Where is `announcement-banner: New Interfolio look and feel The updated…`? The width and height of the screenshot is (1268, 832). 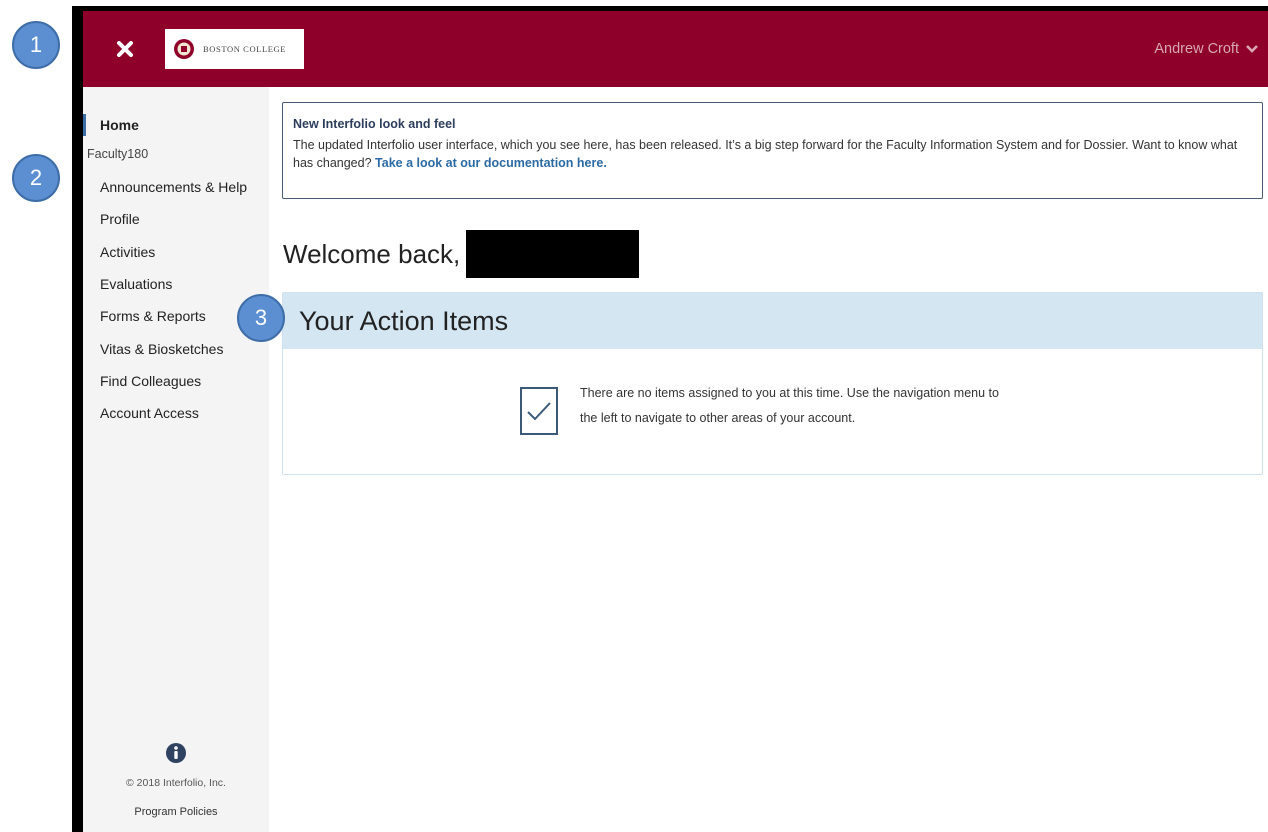 announcement-banner: New Interfolio look and feel The updated… is located at coordinates (772, 150).